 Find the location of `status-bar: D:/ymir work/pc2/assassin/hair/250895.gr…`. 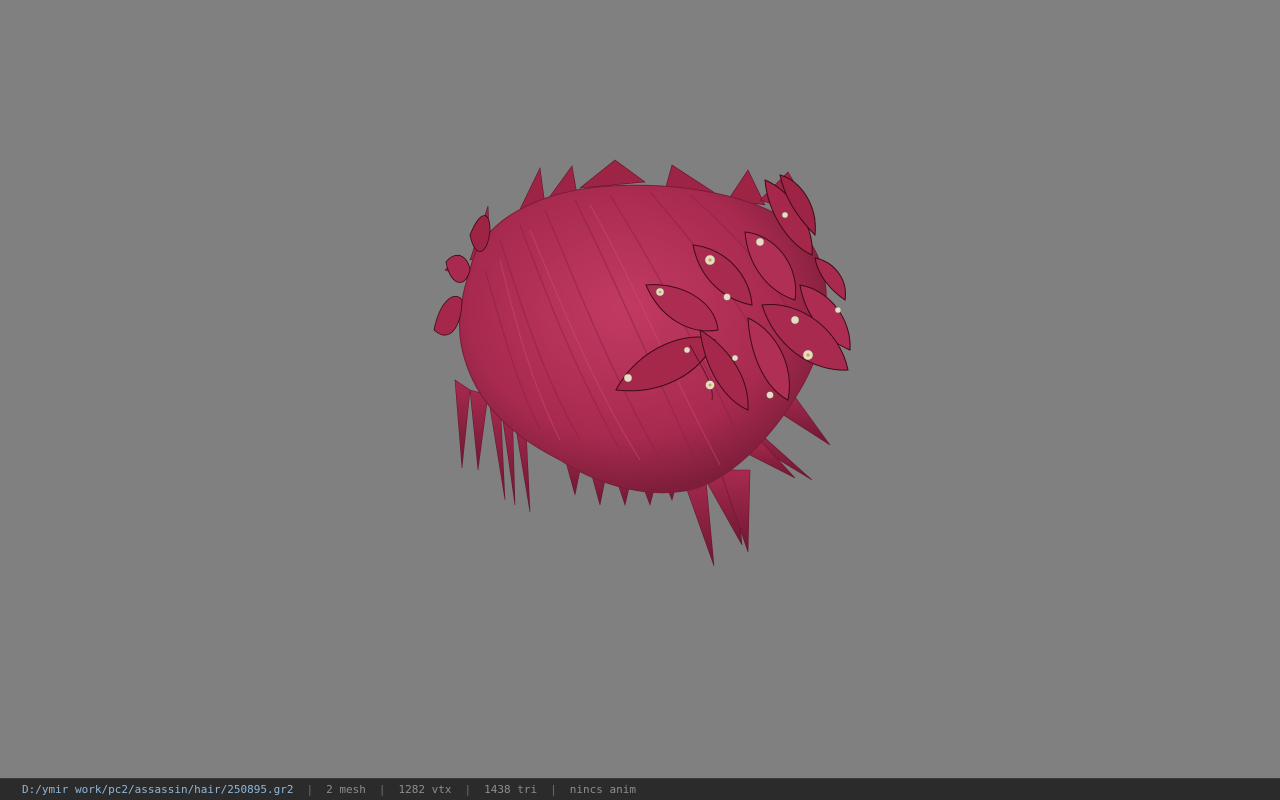

status-bar: D:/ymir work/pc2/assassin/hair/250895.gr… is located at coordinates (640, 789).